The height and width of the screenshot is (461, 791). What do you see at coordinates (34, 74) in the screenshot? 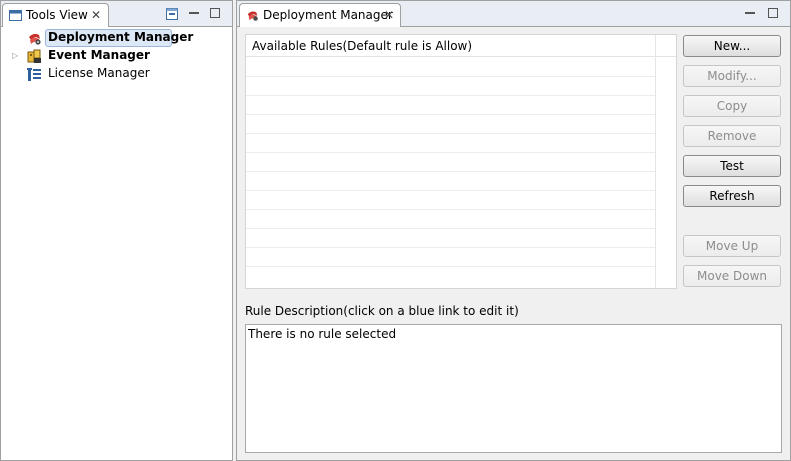
I see `license-manager-icon` at bounding box center [34, 74].